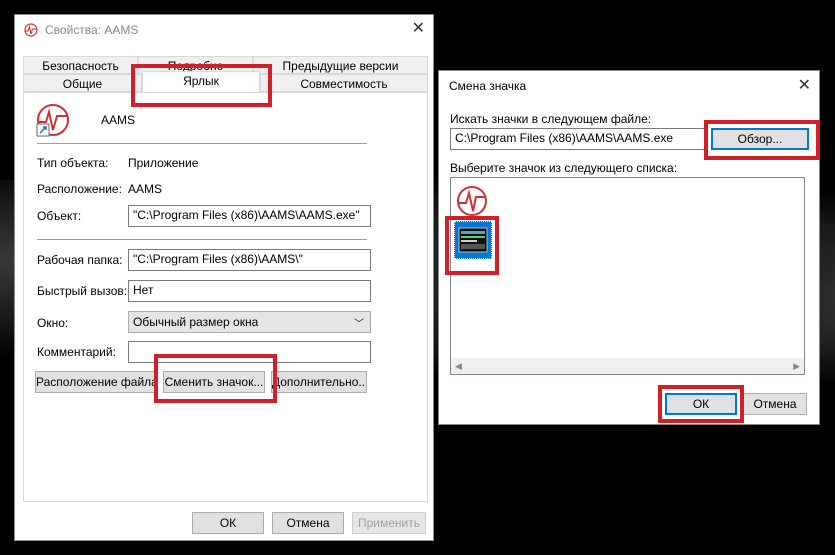 The image size is (835, 555). I want to click on object-label: Объект:, so click(59, 216).